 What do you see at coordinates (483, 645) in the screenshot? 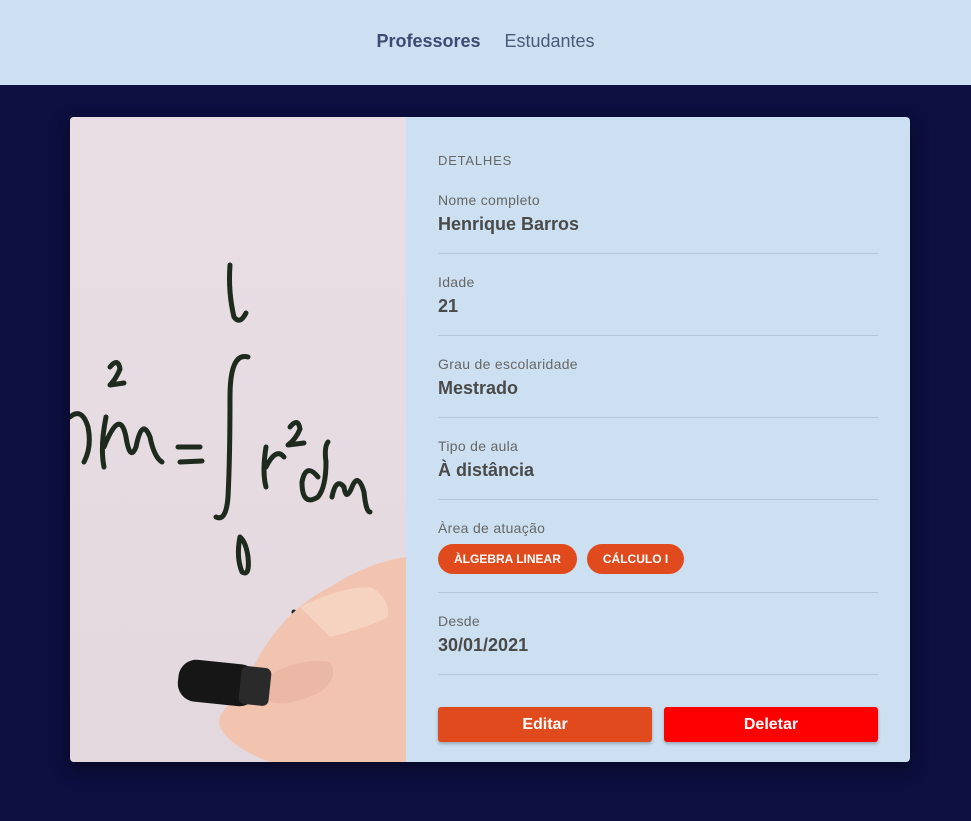
I see `since-value: 30/01/2021` at bounding box center [483, 645].